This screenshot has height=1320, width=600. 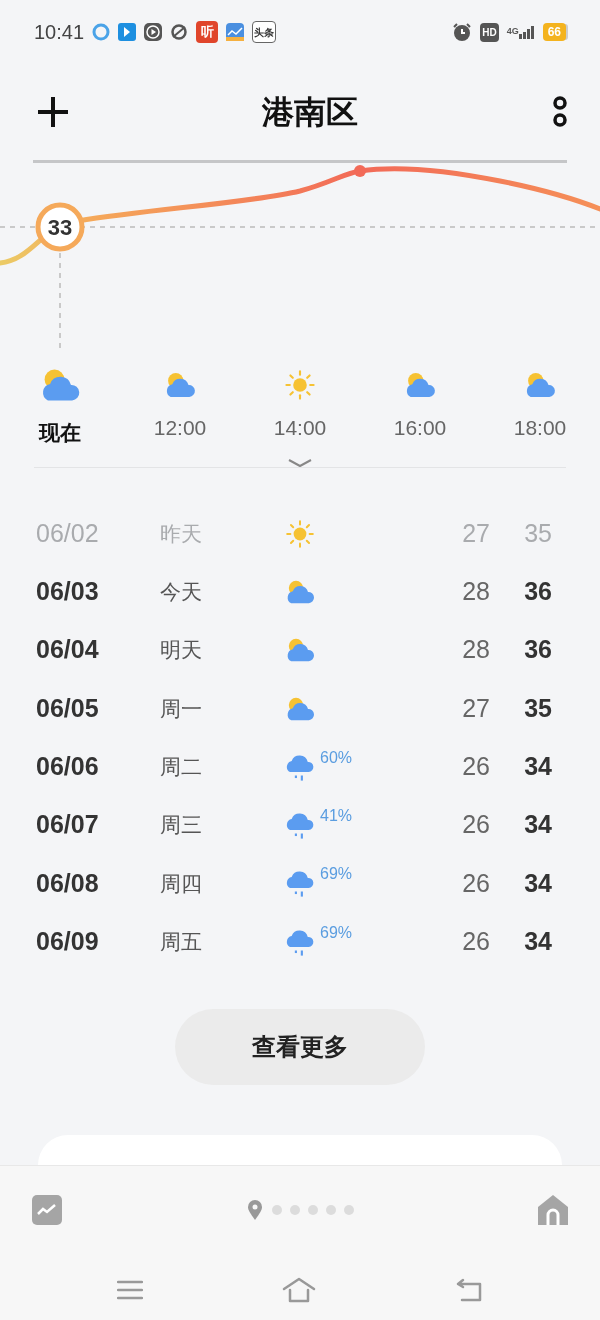 I want to click on hd-badge: HD, so click(x=489, y=32).